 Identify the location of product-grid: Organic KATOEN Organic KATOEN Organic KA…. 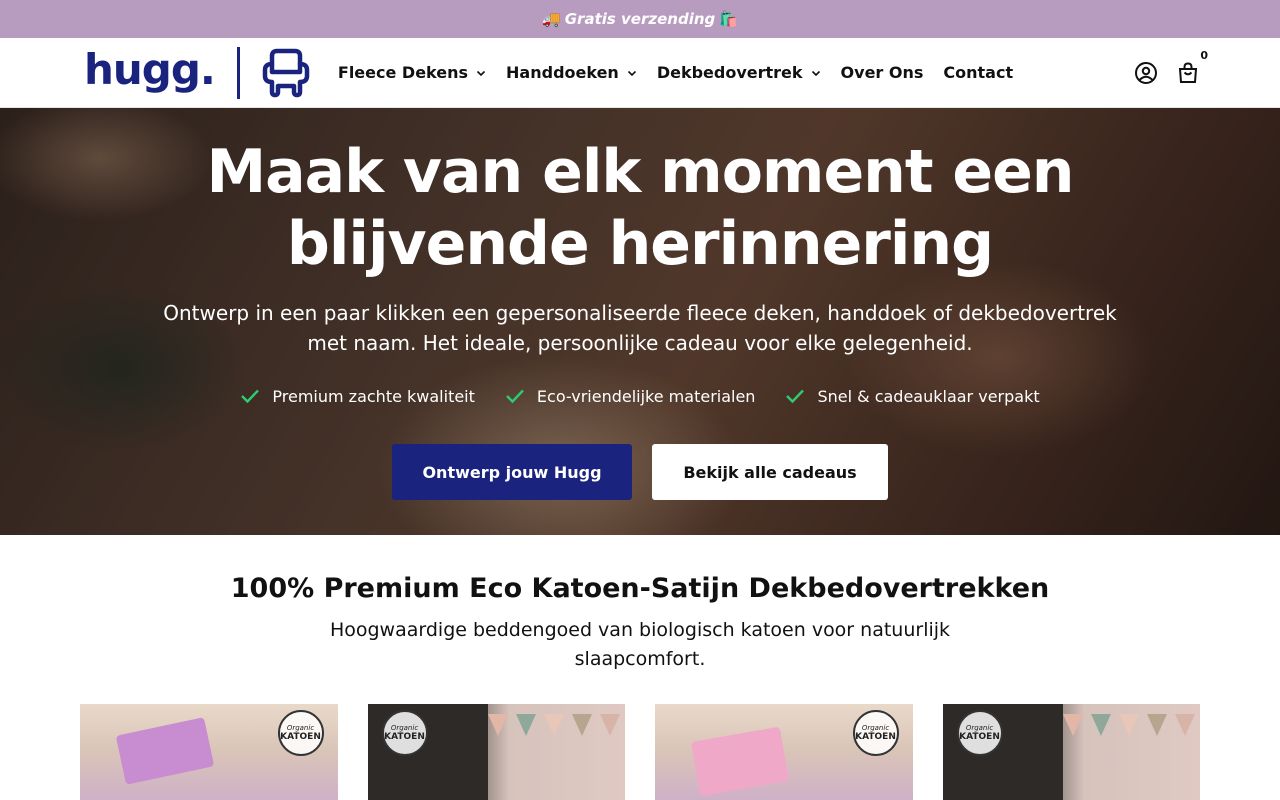
(640, 752).